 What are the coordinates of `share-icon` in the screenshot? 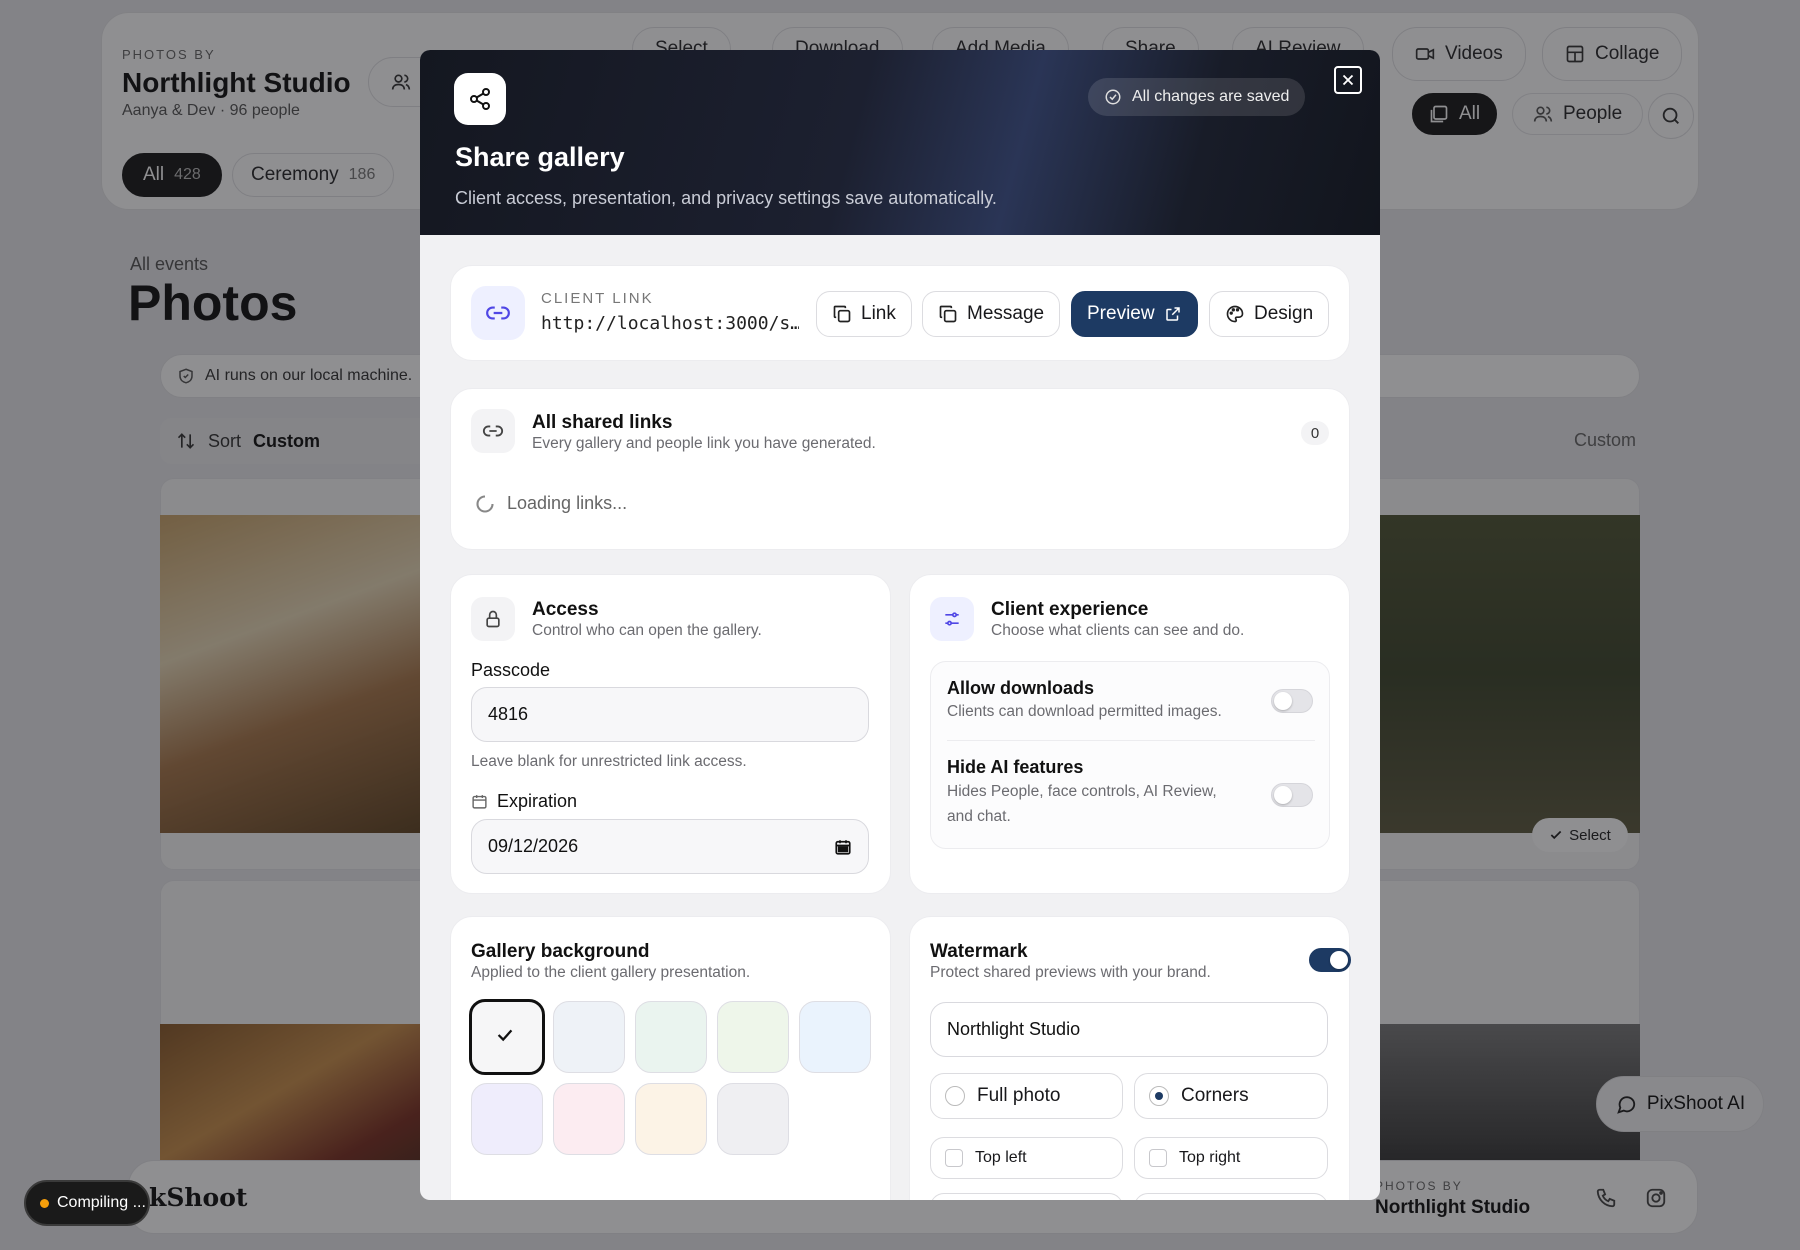 It's located at (480, 99).